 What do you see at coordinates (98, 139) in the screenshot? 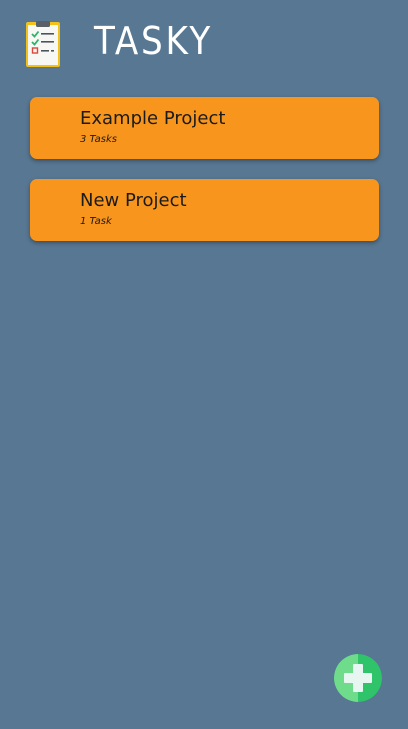
I see `project-task-count: 3 Tasks` at bounding box center [98, 139].